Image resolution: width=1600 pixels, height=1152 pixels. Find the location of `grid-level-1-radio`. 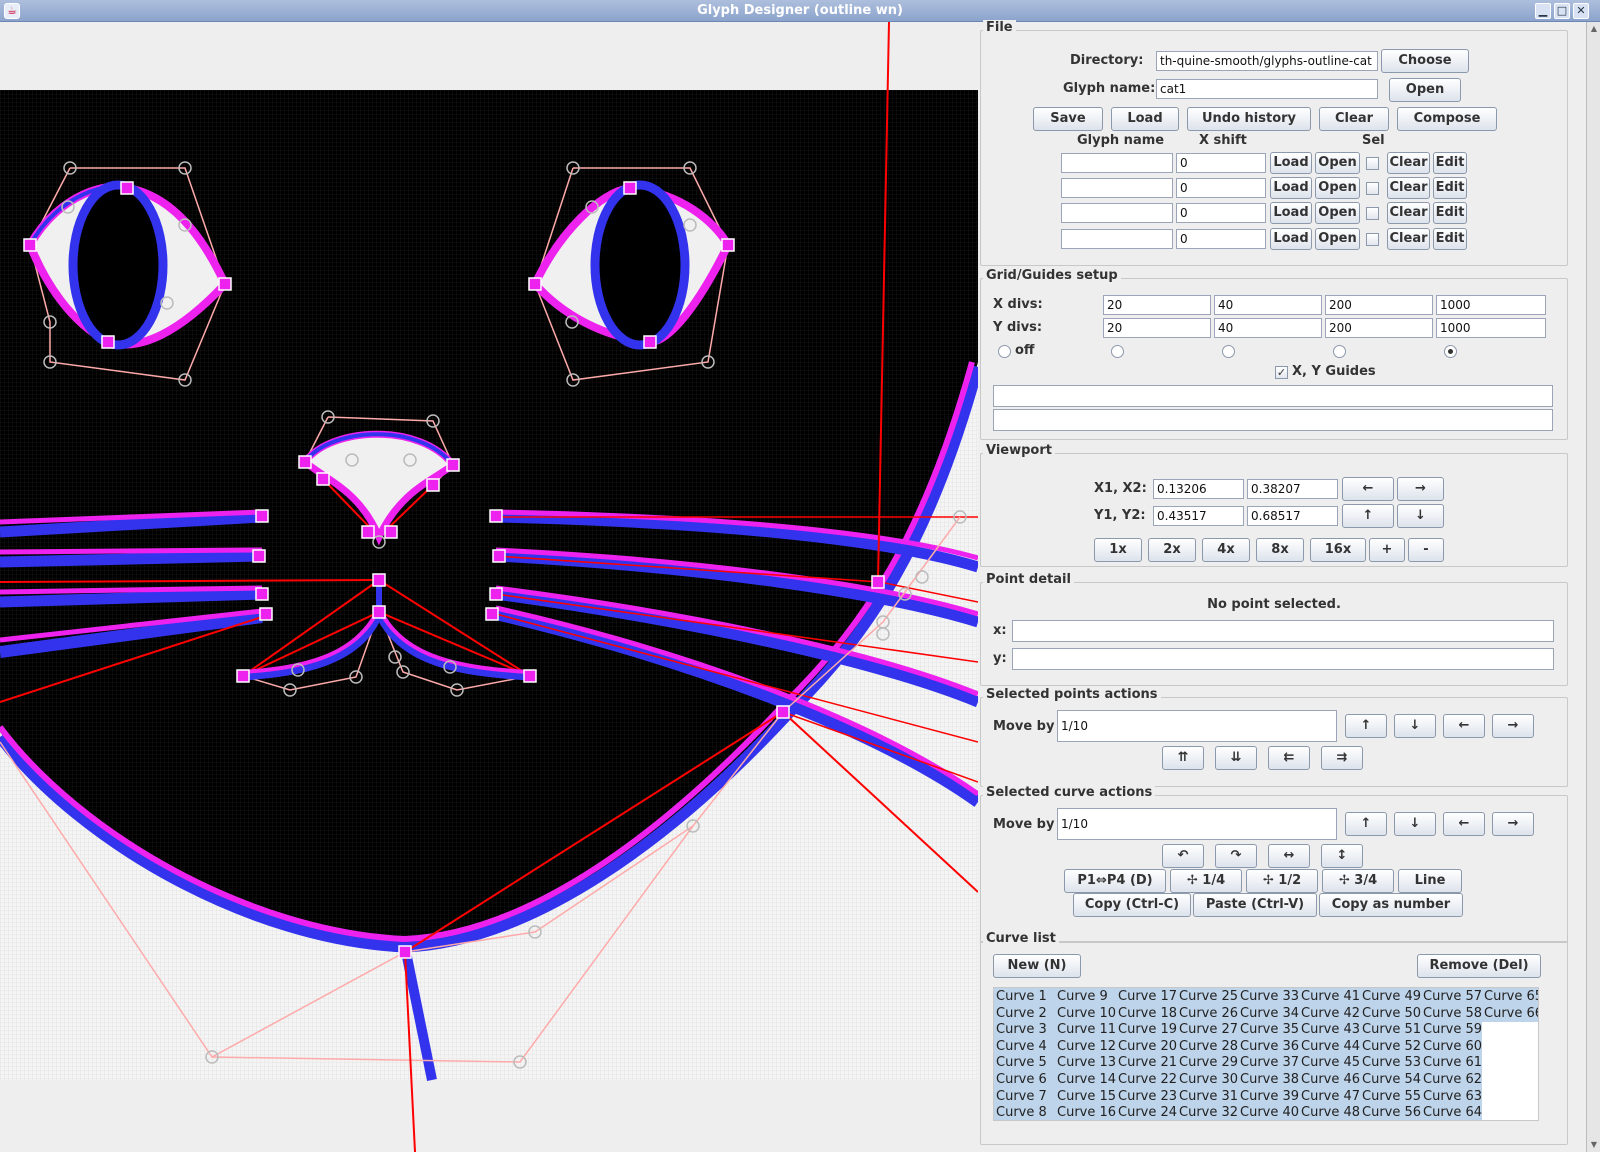

grid-level-1-radio is located at coordinates (1117, 351).